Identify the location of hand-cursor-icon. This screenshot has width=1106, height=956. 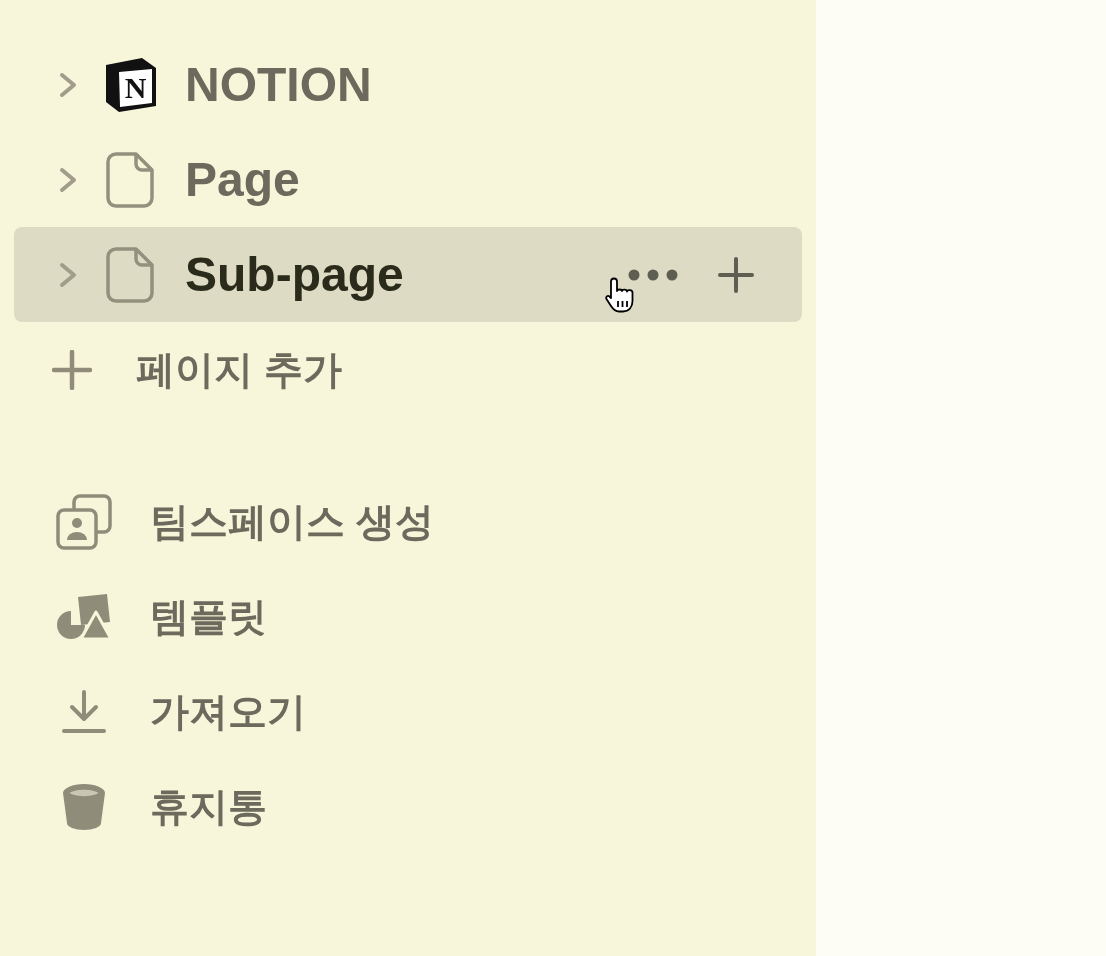
(620, 295).